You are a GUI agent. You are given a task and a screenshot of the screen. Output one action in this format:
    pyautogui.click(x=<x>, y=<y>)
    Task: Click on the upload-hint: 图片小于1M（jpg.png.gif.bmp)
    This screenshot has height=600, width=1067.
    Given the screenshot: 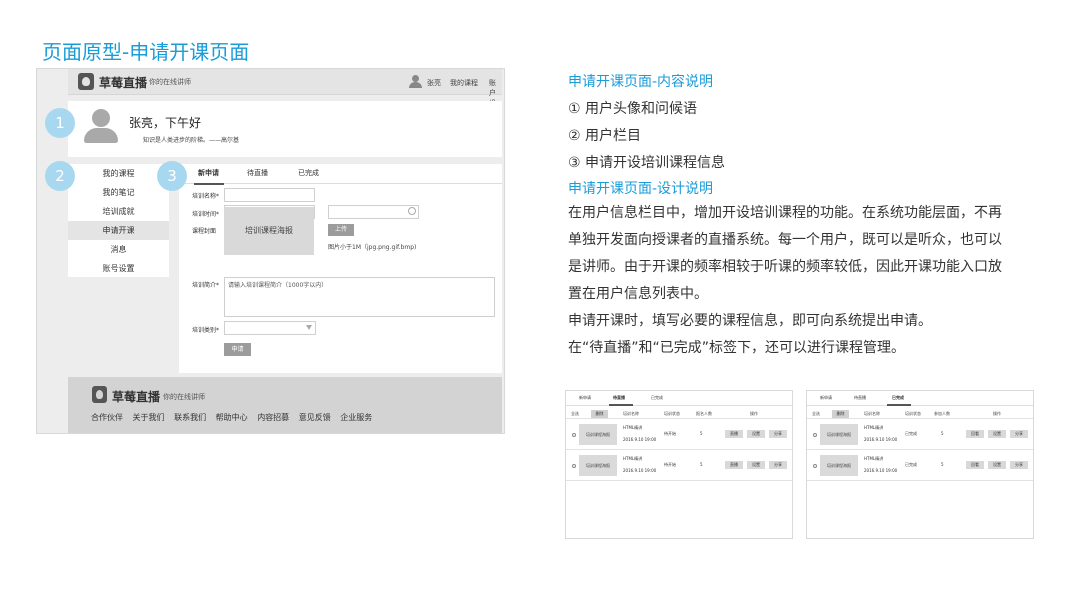 What is the action you would take?
    pyautogui.click(x=372, y=247)
    